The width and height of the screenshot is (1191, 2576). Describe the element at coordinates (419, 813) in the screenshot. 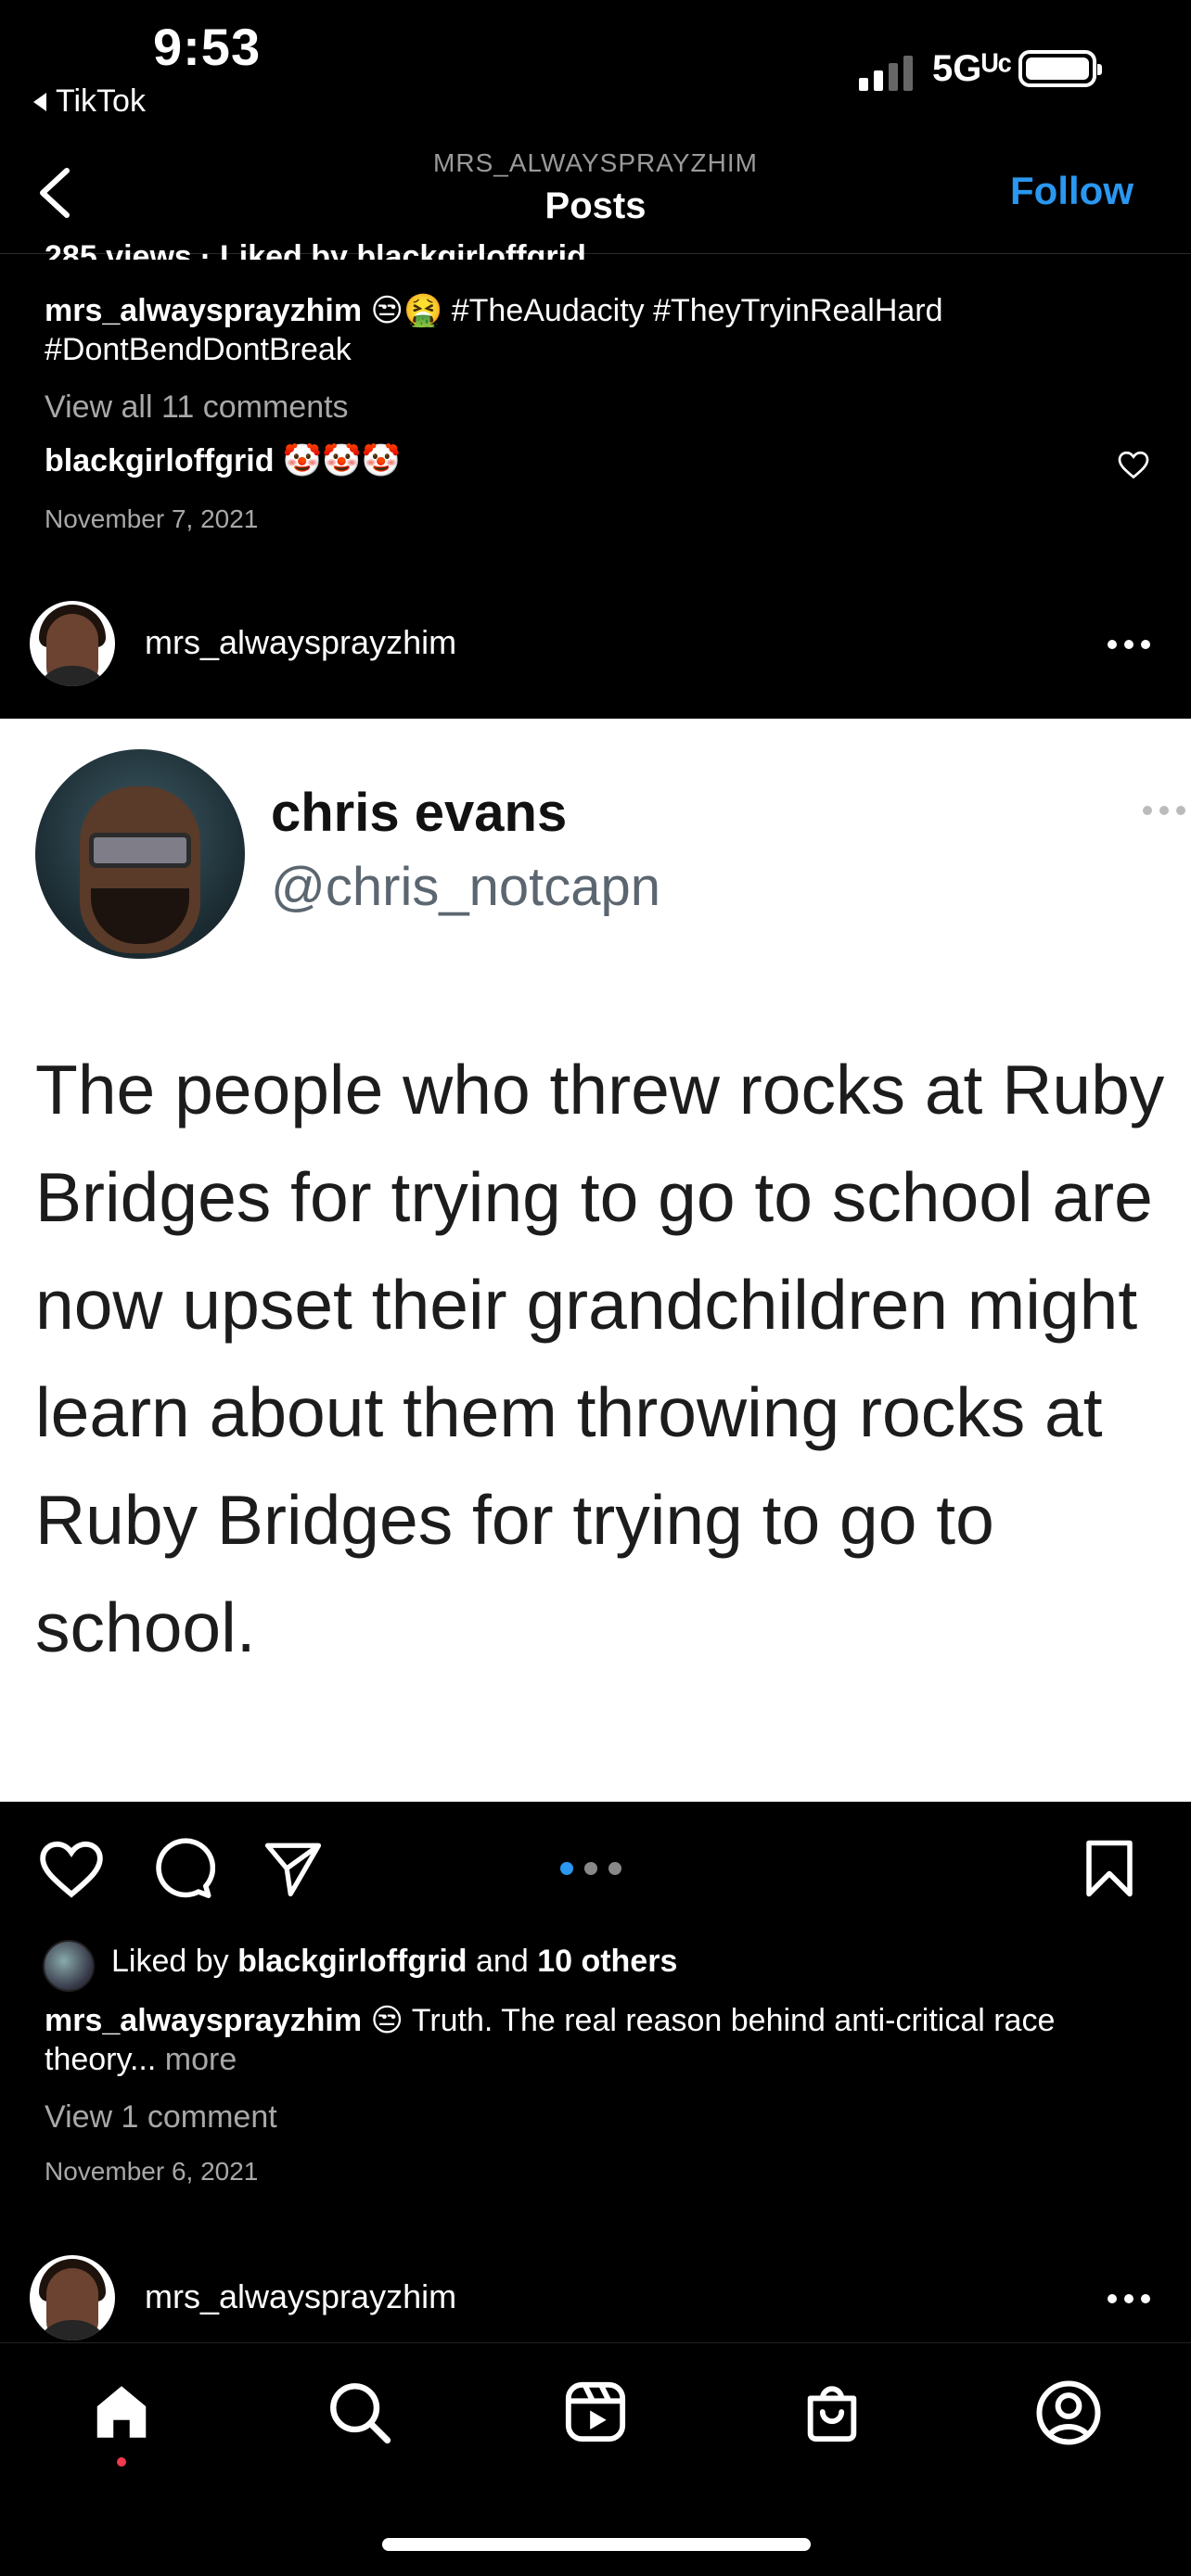

I see `tweet-author-name: chris evans` at that location.